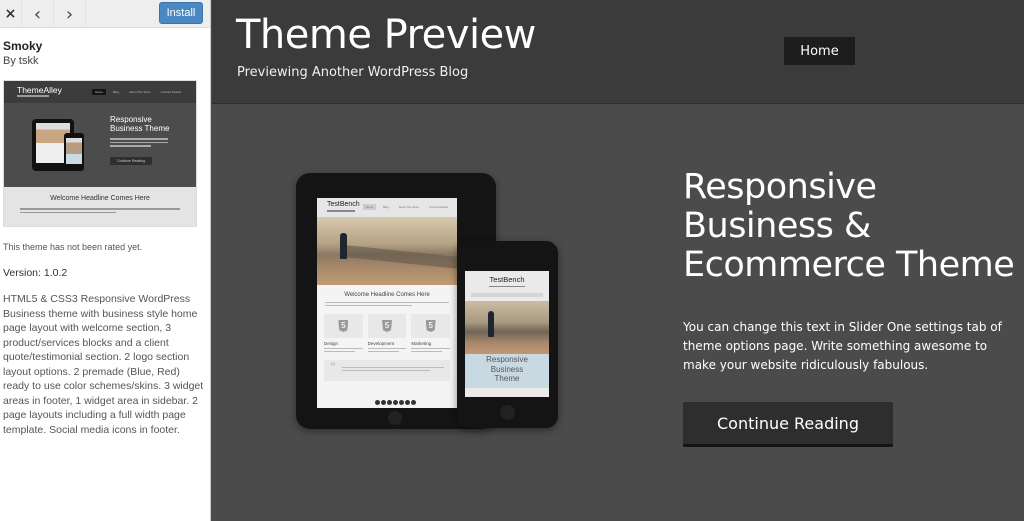 The image size is (1024, 521). Describe the element at coordinates (438, 207) in the screenshot. I see `tablet-nav-item: Contact Details` at that location.